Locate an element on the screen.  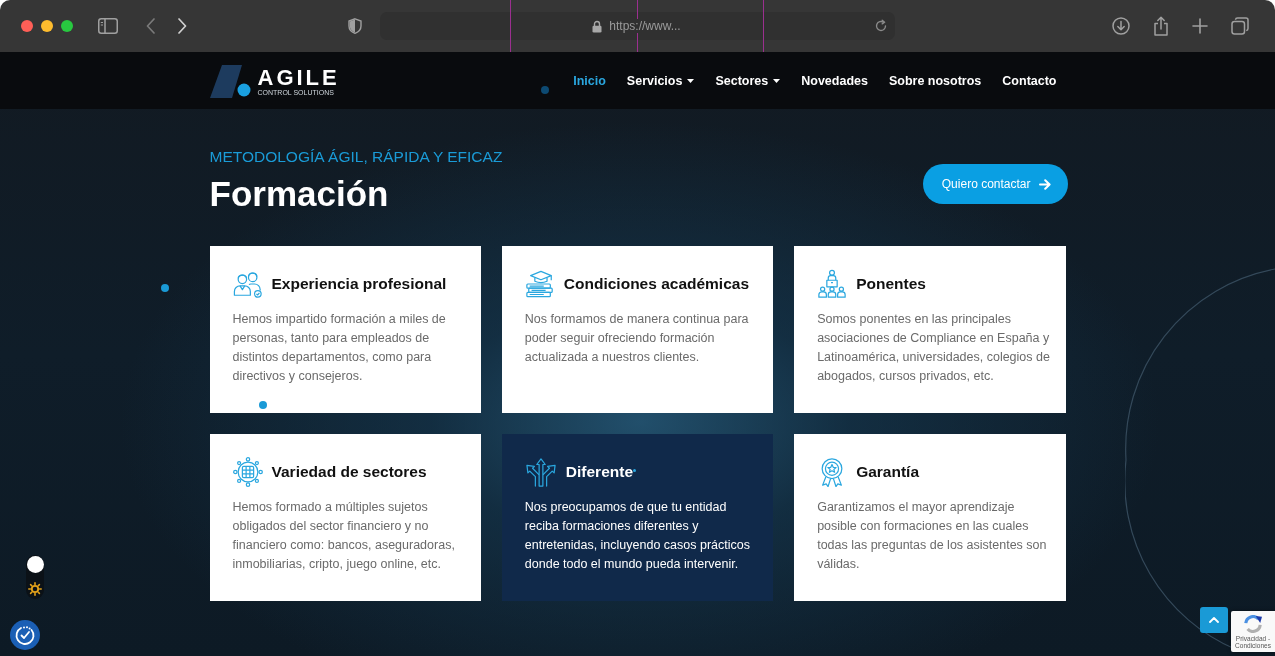
graduation-cap-books-icon is located at coordinates (539, 284).